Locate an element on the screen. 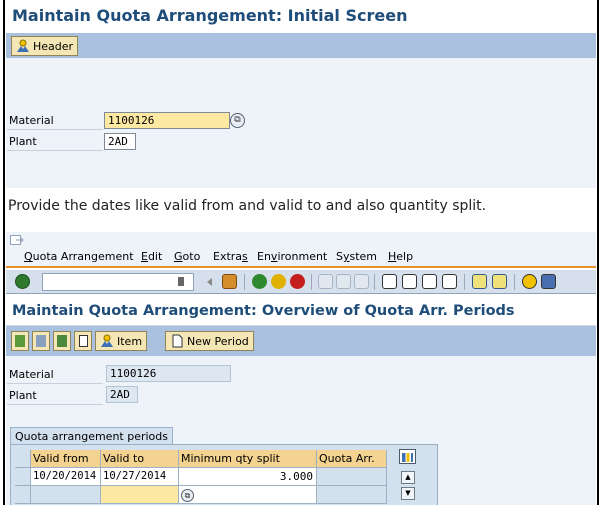 This screenshot has width=600, height=505. row-2-quota-arr is located at coordinates (352, 495).